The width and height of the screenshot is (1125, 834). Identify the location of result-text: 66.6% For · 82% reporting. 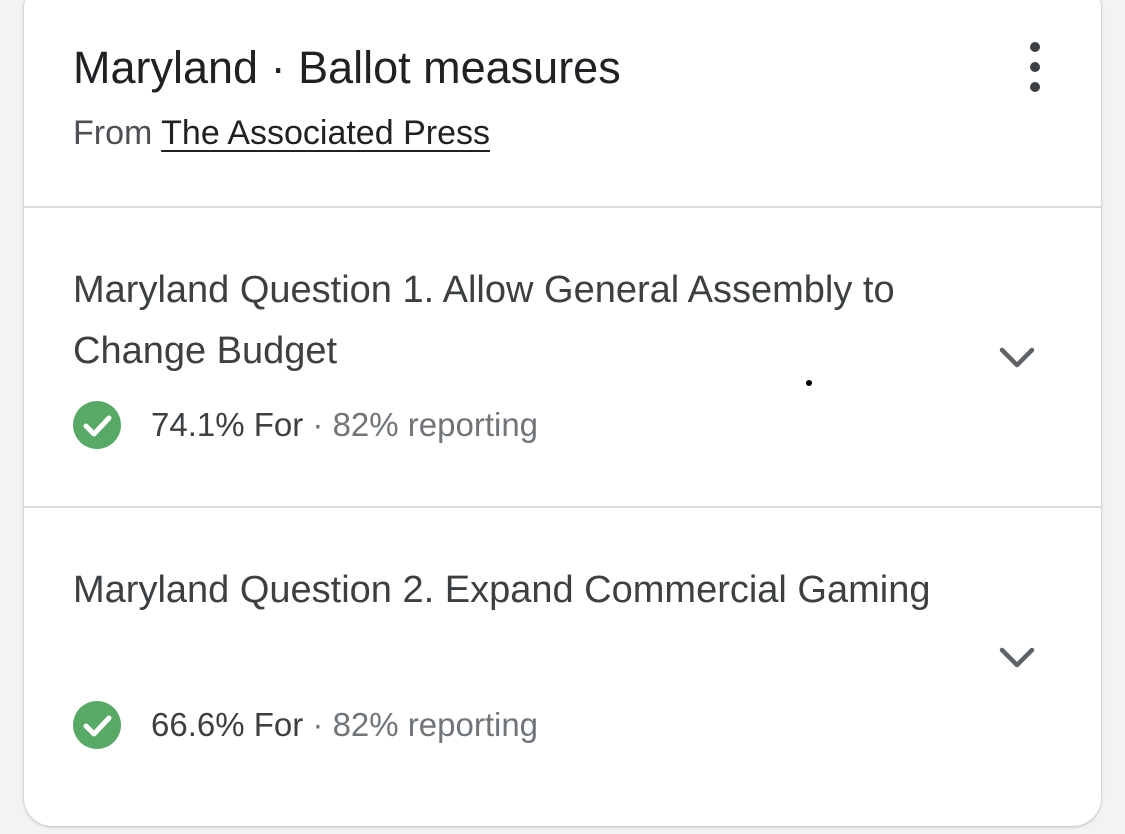
(344, 725).